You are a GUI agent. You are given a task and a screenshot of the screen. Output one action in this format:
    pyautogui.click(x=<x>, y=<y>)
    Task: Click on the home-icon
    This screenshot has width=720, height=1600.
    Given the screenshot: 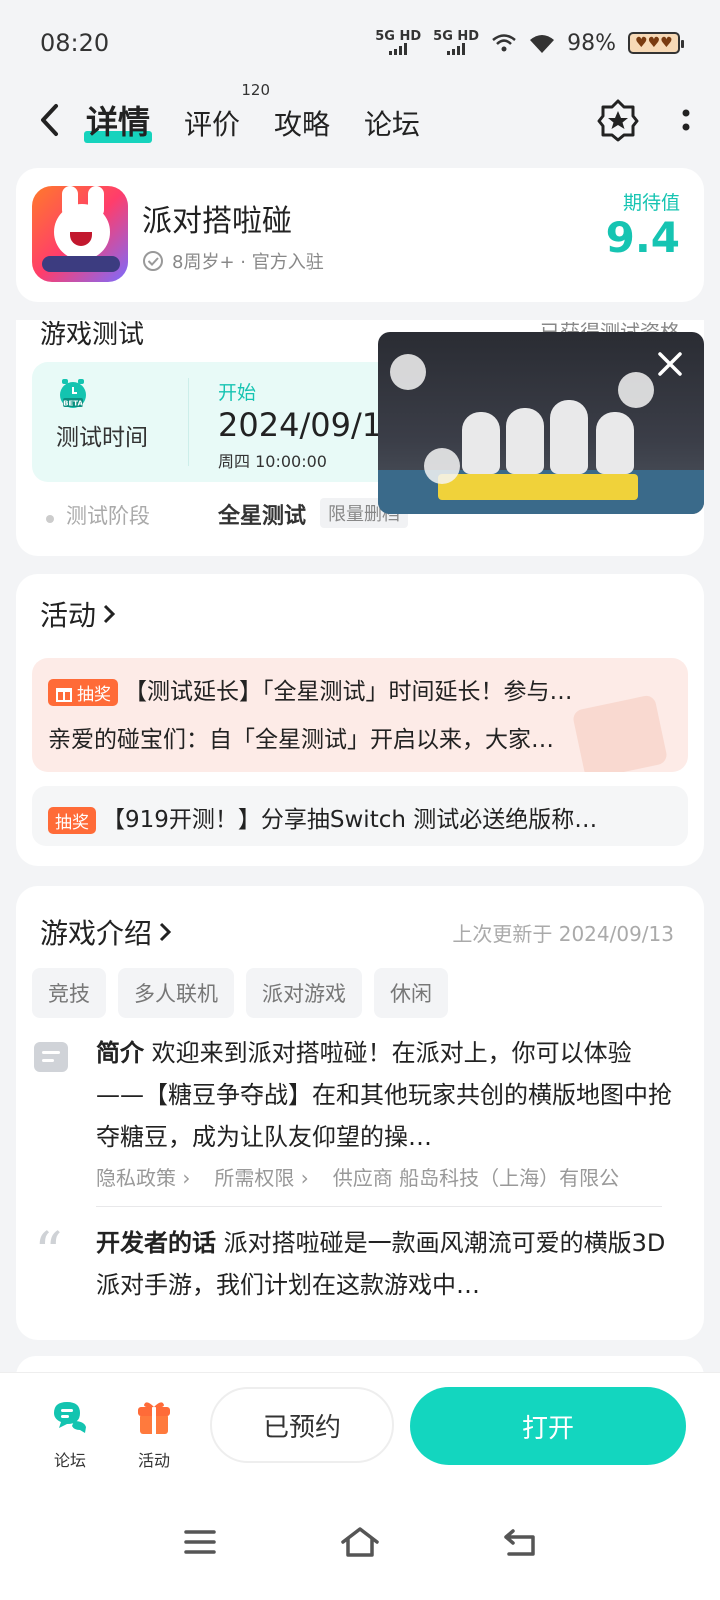 What is the action you would take?
    pyautogui.click(x=360, y=1542)
    